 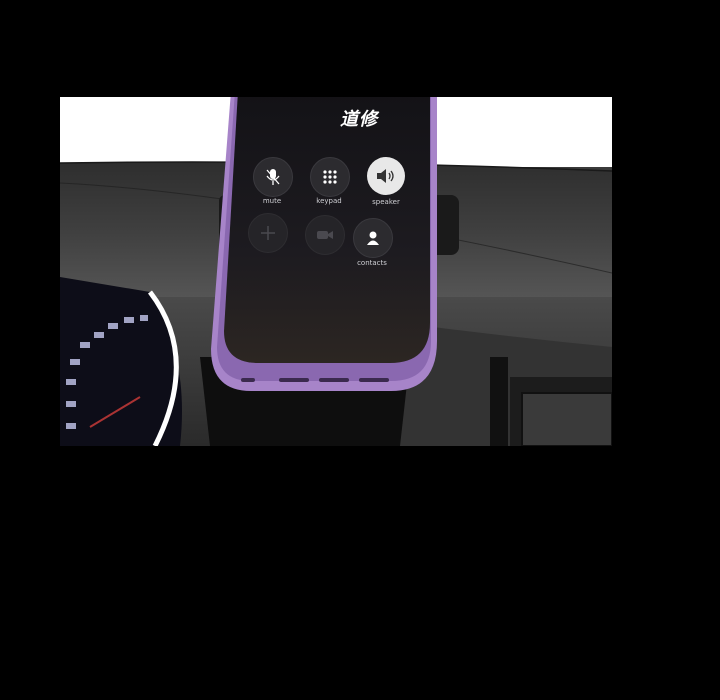 I want to click on contacts-label: contacts, so click(x=372, y=263).